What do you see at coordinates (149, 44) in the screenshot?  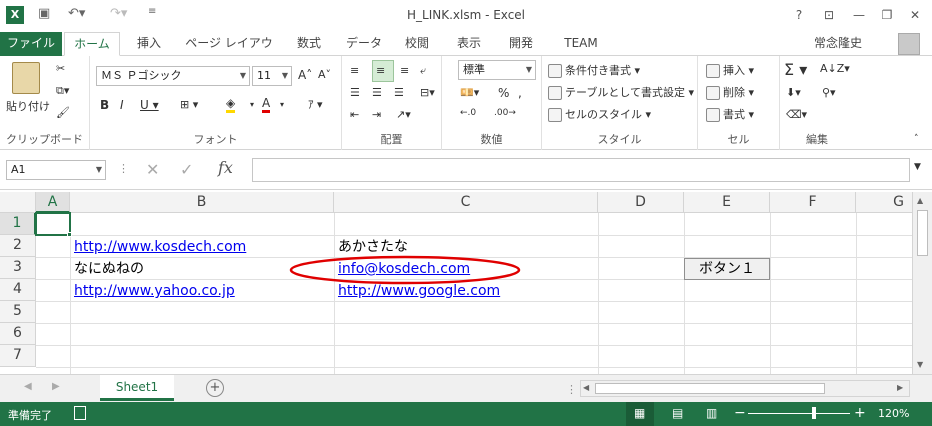 I see `tab-insert: 挿入` at bounding box center [149, 44].